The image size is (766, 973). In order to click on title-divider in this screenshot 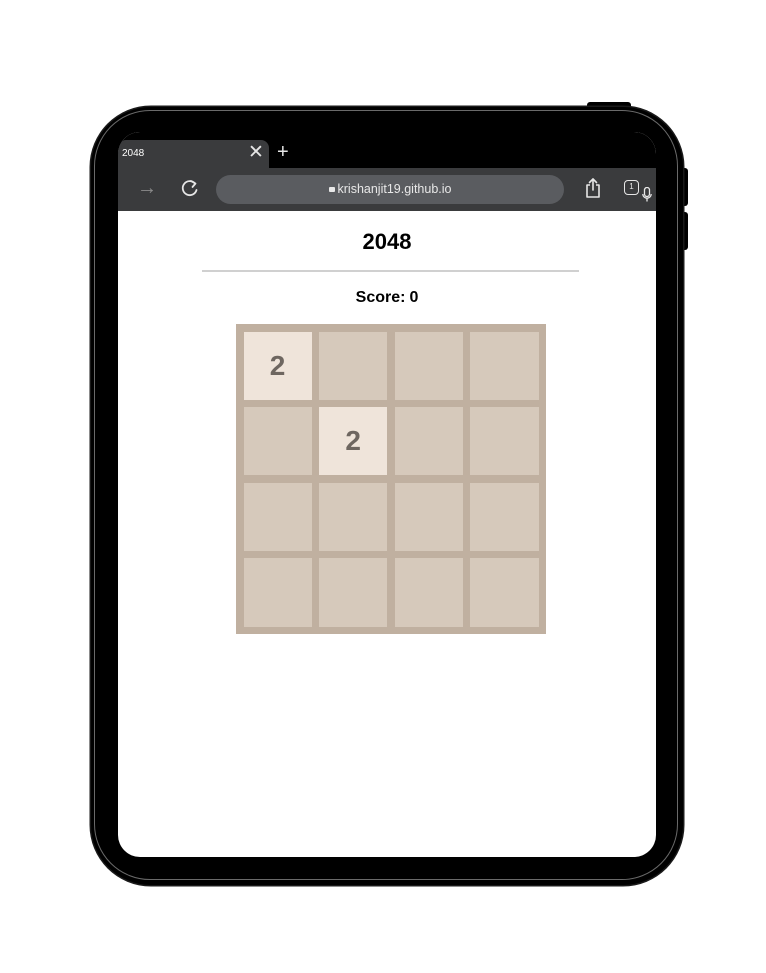, I will do `click(390, 271)`.